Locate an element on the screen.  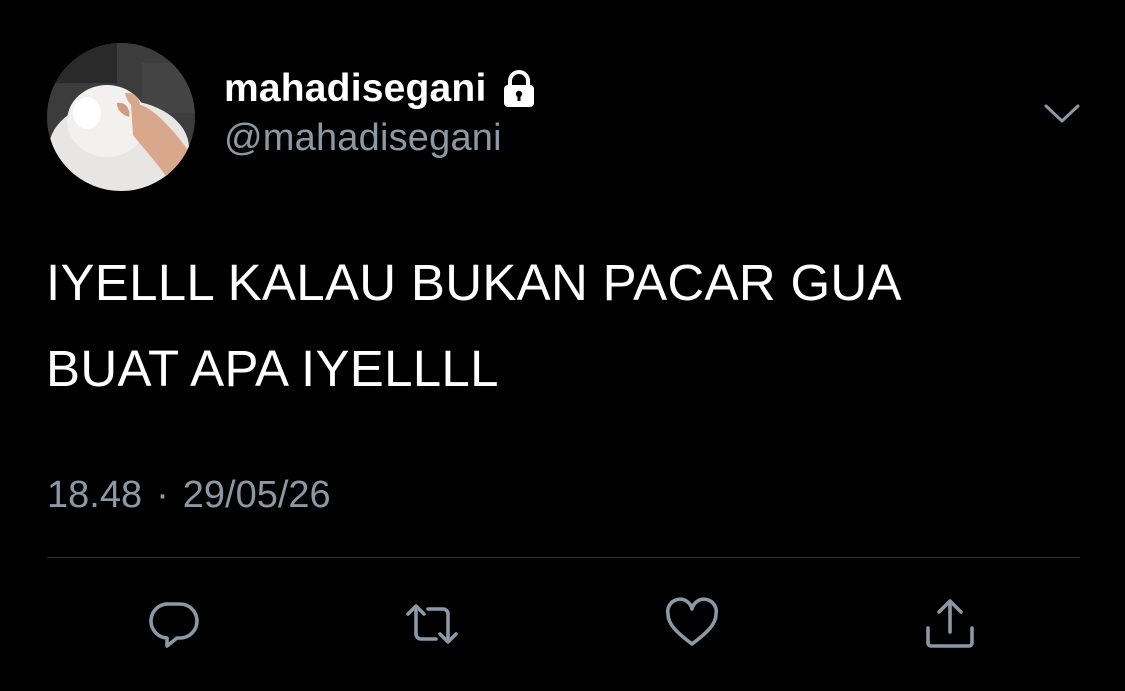
lock-icon is located at coordinates (519, 89).